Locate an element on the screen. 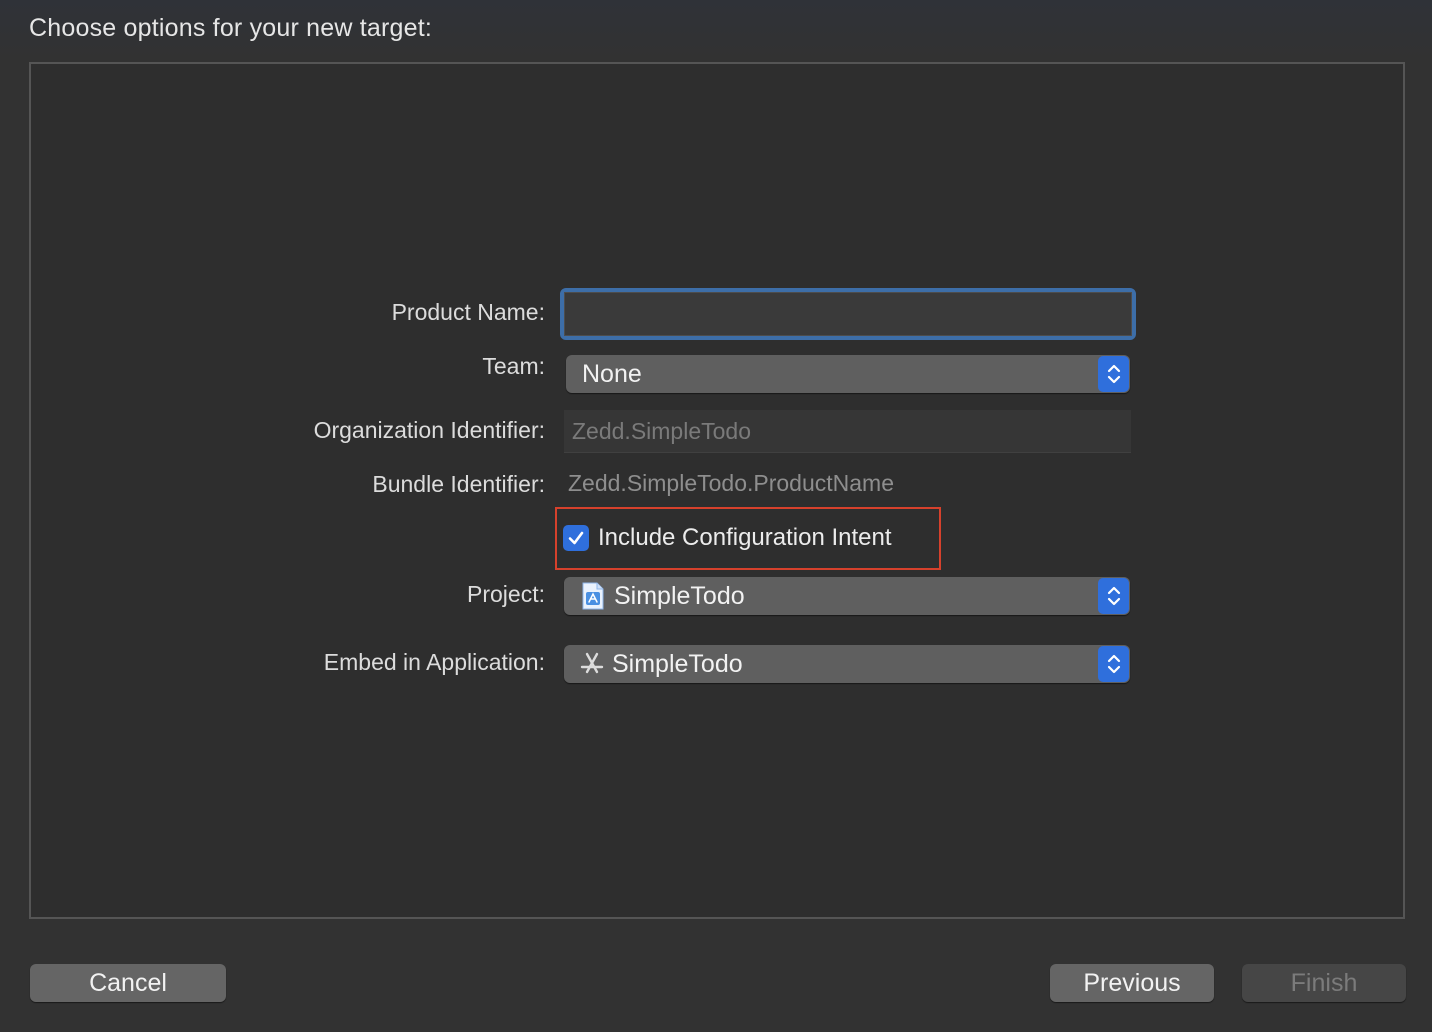 The height and width of the screenshot is (1032, 1432). checkmark-icon is located at coordinates (576, 538).